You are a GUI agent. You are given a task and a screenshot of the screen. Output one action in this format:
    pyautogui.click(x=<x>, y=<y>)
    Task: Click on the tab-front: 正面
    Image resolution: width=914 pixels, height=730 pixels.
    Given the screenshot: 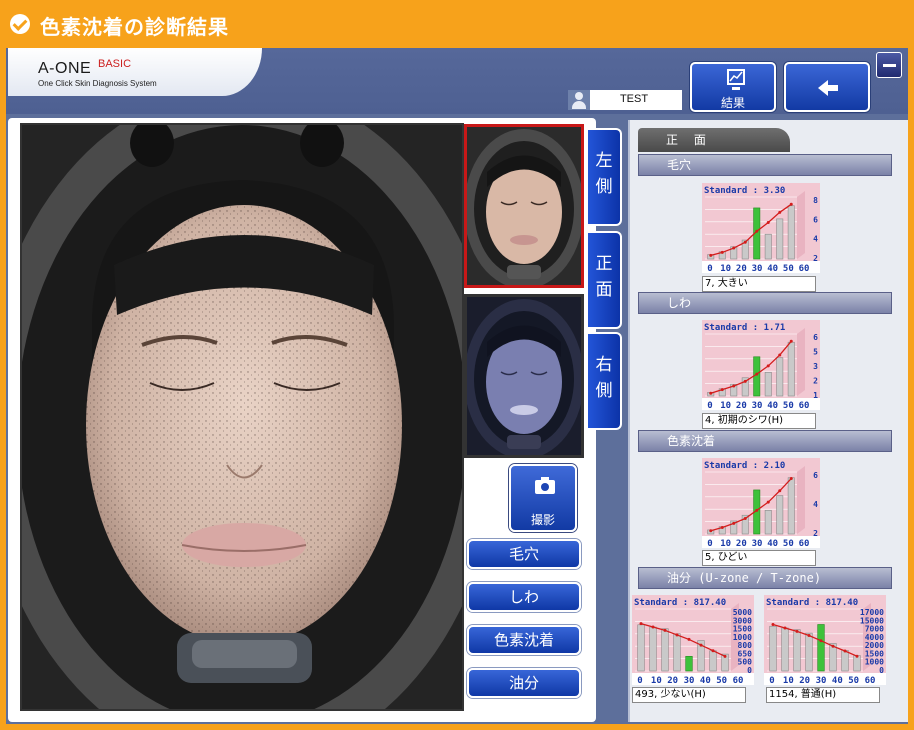 What is the action you would take?
    pyautogui.click(x=605, y=280)
    